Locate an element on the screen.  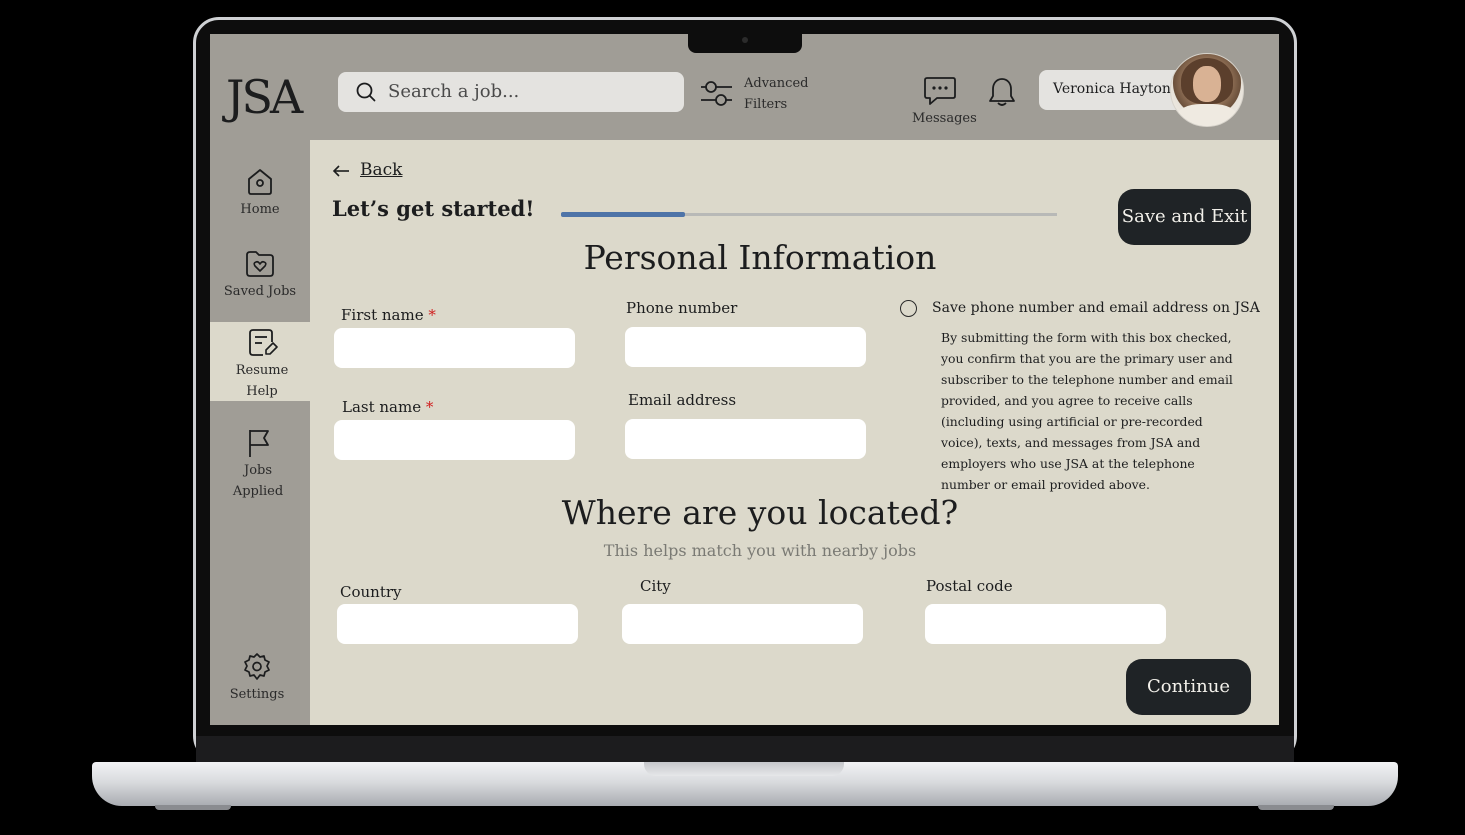
last-name-label-text: Last name is located at coordinates (382, 407).